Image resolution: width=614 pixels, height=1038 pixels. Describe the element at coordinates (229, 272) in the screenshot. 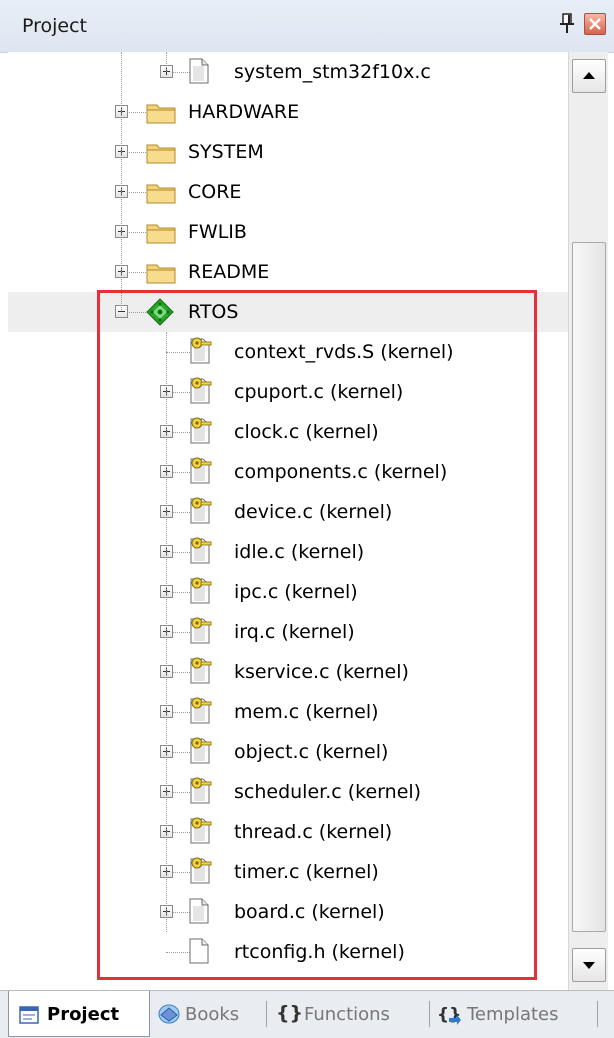

I see `tree-item-label: README` at that location.